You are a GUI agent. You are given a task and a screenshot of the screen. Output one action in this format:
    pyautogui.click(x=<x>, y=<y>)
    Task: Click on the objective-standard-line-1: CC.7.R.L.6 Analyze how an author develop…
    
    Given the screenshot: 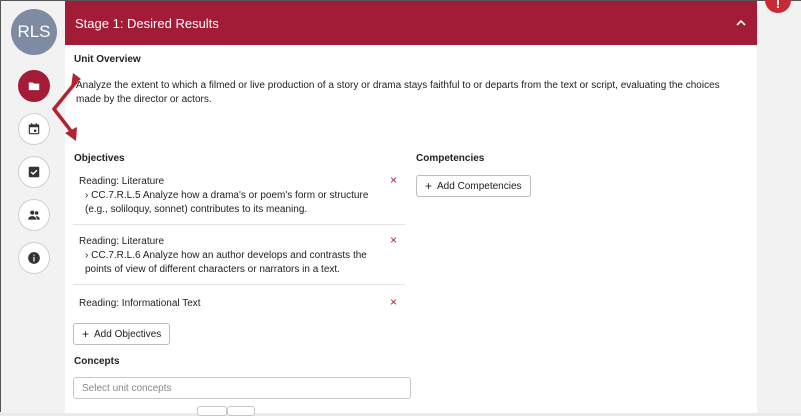 What is the action you would take?
    pyautogui.click(x=229, y=255)
    